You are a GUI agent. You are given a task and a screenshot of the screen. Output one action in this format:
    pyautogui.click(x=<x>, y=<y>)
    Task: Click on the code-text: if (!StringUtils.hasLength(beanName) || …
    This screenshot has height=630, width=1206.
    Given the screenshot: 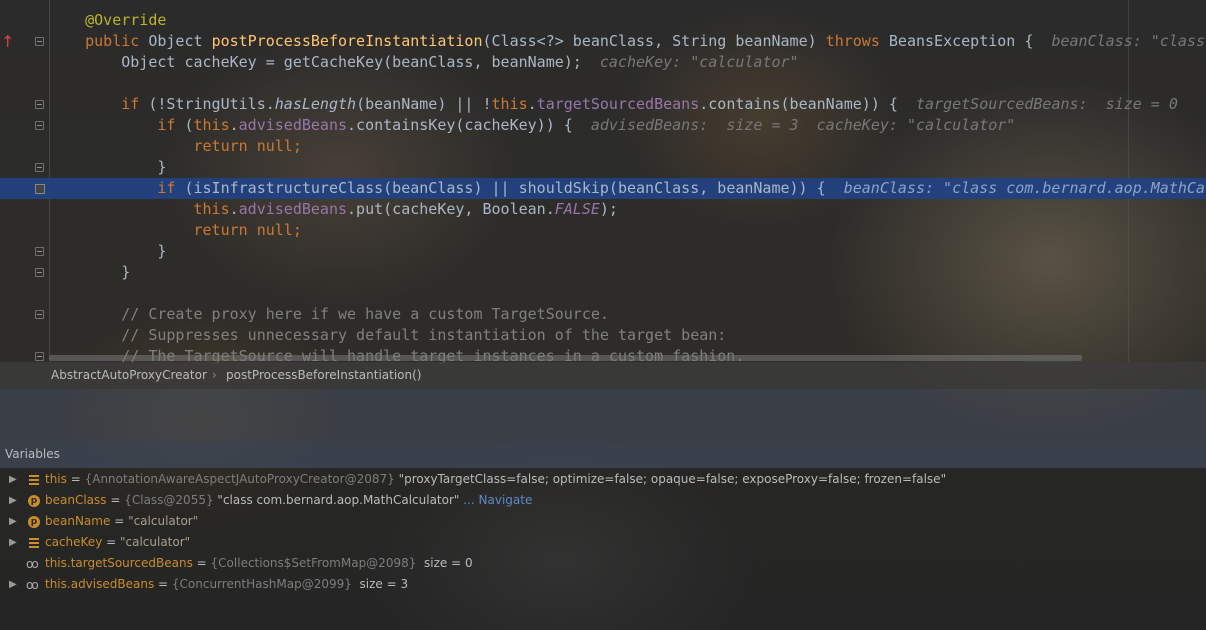 What is the action you would take?
    pyautogui.click(x=613, y=104)
    